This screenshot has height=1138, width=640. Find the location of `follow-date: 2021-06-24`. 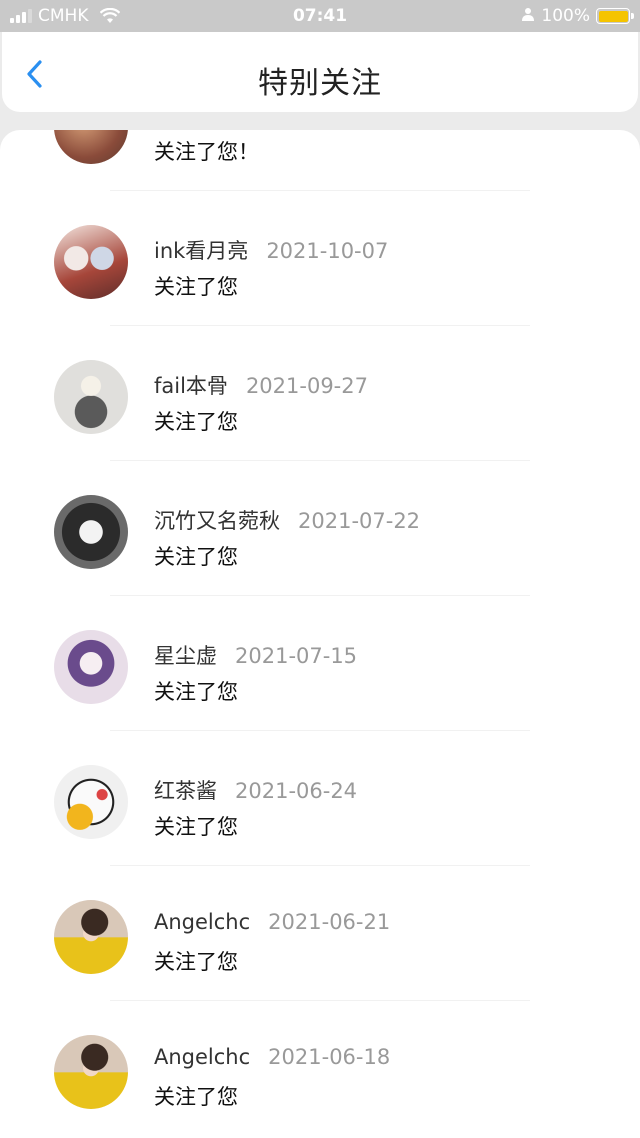

follow-date: 2021-06-24 is located at coordinates (296, 791).